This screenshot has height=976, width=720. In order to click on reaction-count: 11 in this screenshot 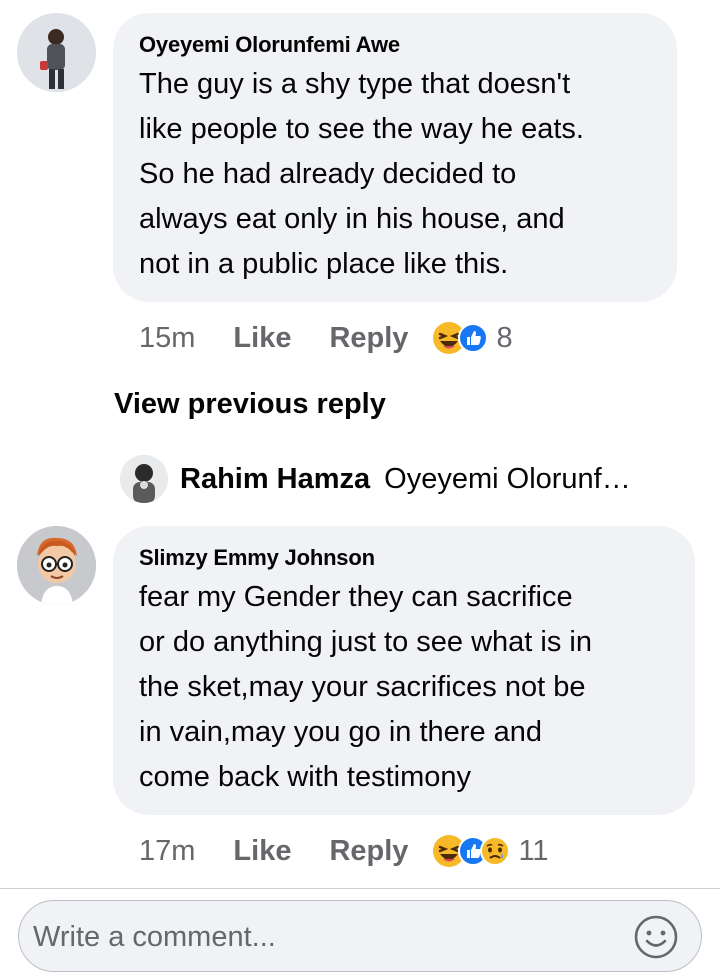, I will do `click(533, 850)`.